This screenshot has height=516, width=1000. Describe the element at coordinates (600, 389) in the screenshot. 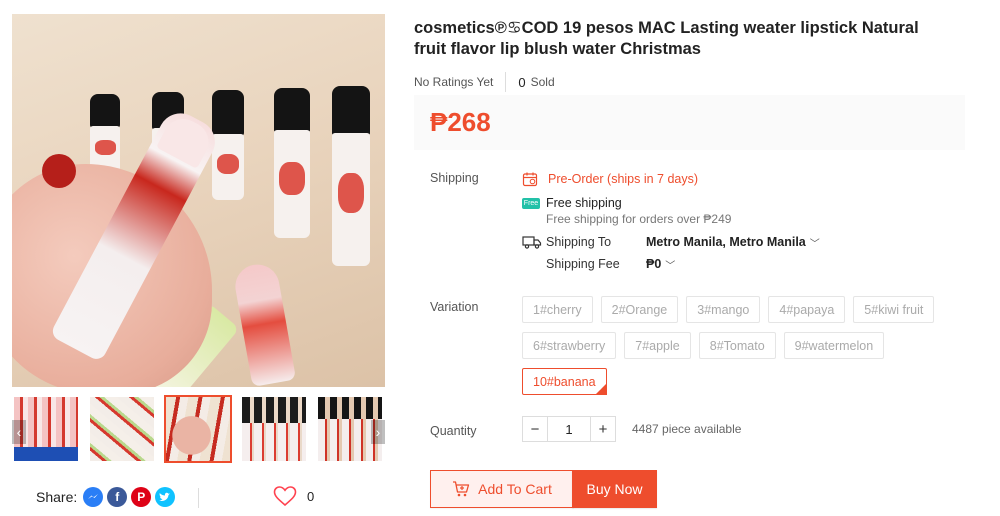

I see `selected-check-icon` at that location.